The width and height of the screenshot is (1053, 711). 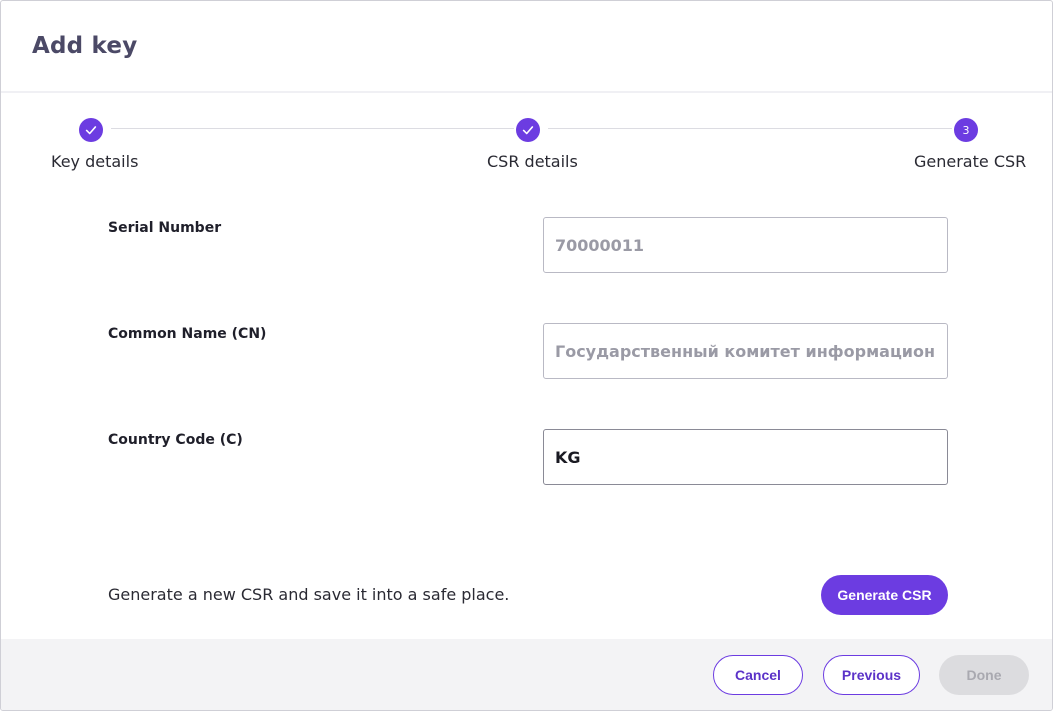 What do you see at coordinates (745, 245) in the screenshot?
I see `serial-number-input` at bounding box center [745, 245].